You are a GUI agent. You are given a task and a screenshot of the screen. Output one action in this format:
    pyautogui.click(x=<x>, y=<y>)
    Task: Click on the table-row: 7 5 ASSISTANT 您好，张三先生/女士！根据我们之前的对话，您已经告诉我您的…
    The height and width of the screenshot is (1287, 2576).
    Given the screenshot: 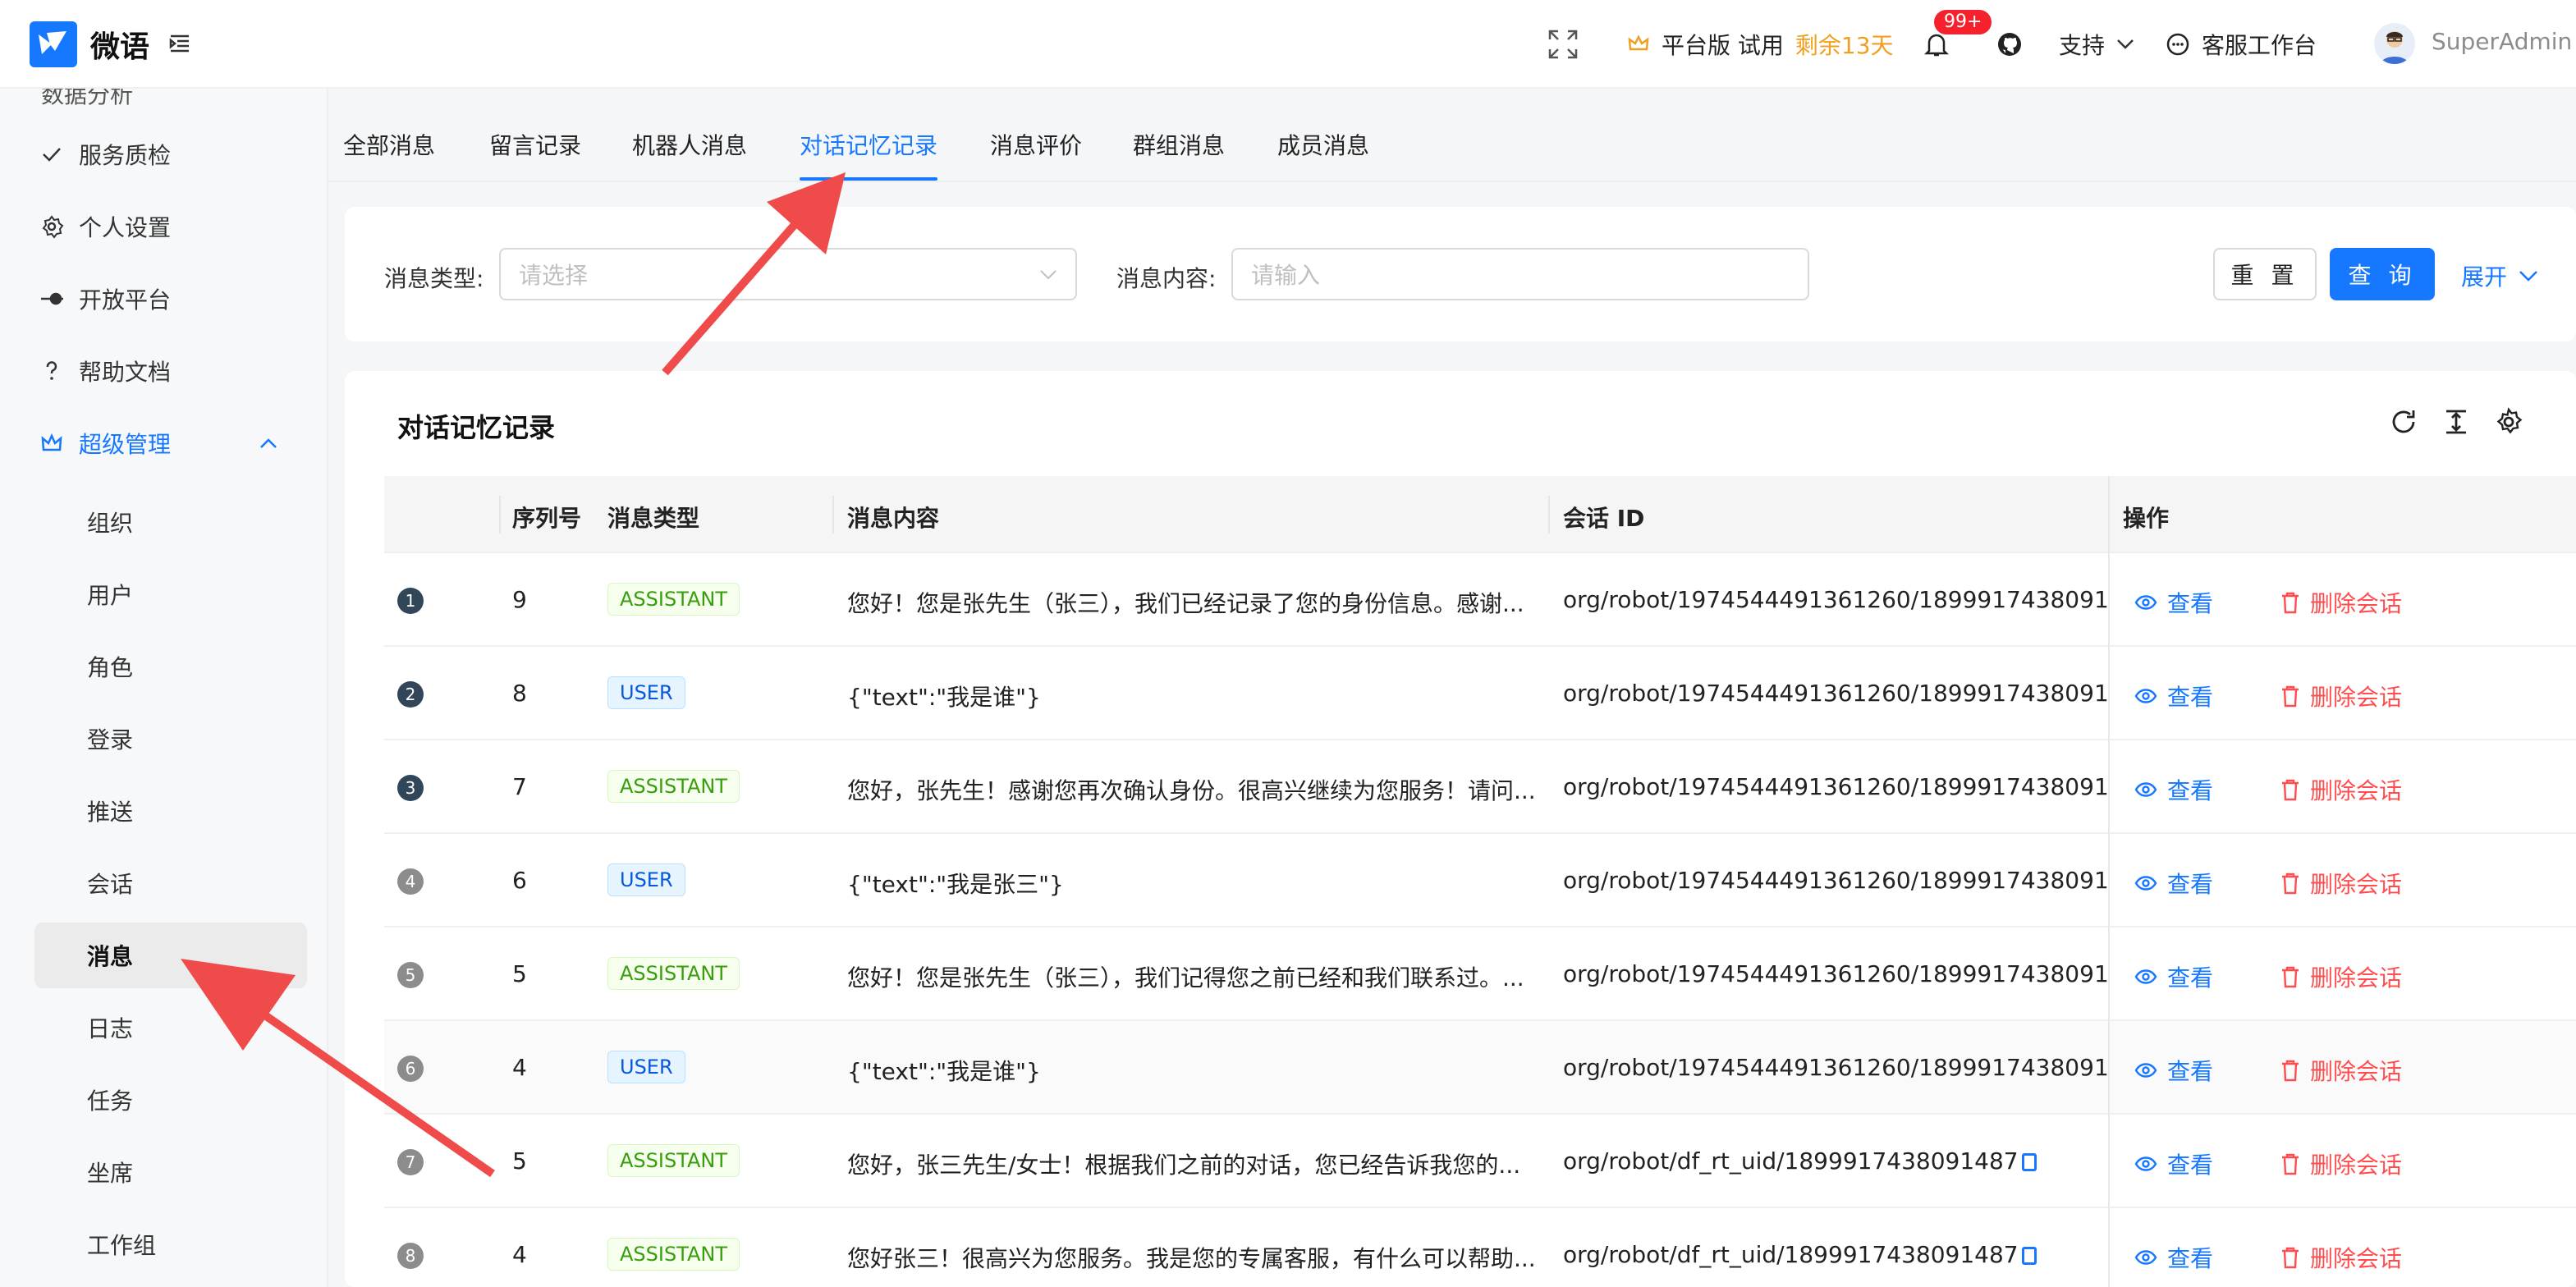 What is the action you would take?
    pyautogui.click(x=1480, y=1161)
    